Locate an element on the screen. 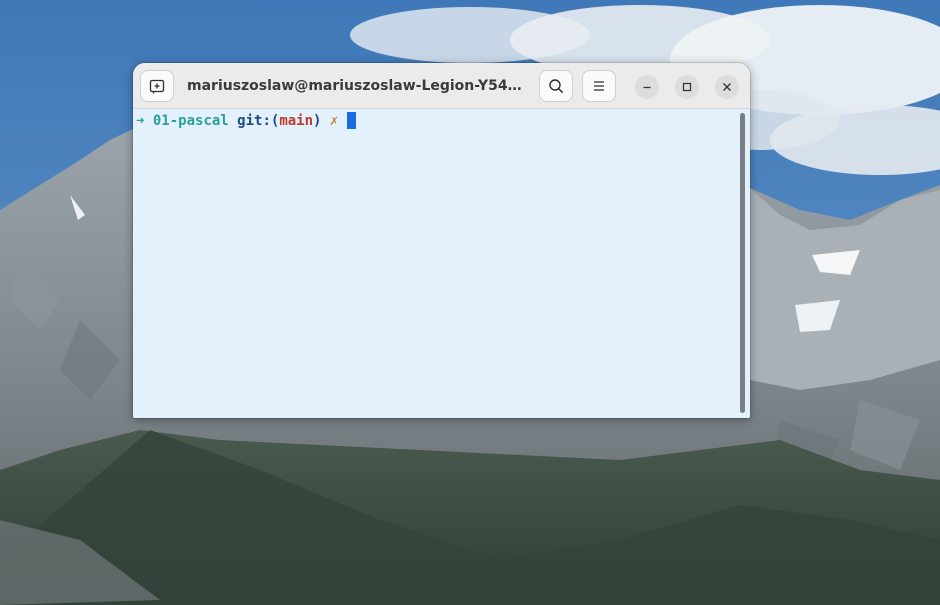 Image resolution: width=940 pixels, height=605 pixels. dirty-mark-icon: ✗ is located at coordinates (334, 121).